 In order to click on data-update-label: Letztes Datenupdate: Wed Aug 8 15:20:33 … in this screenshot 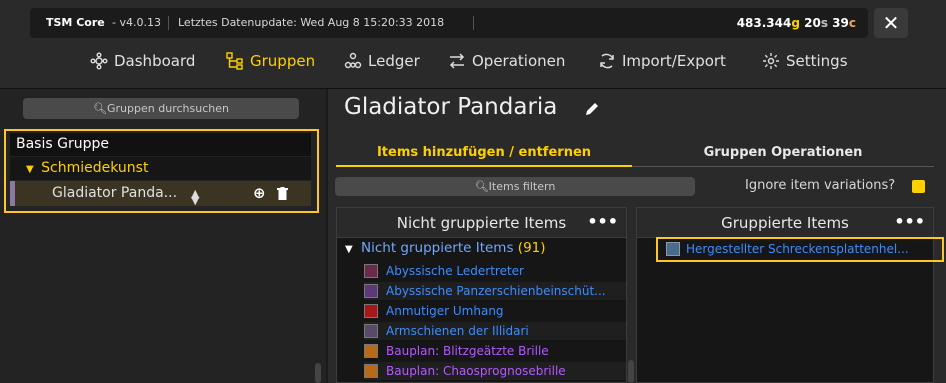, I will do `click(311, 22)`.